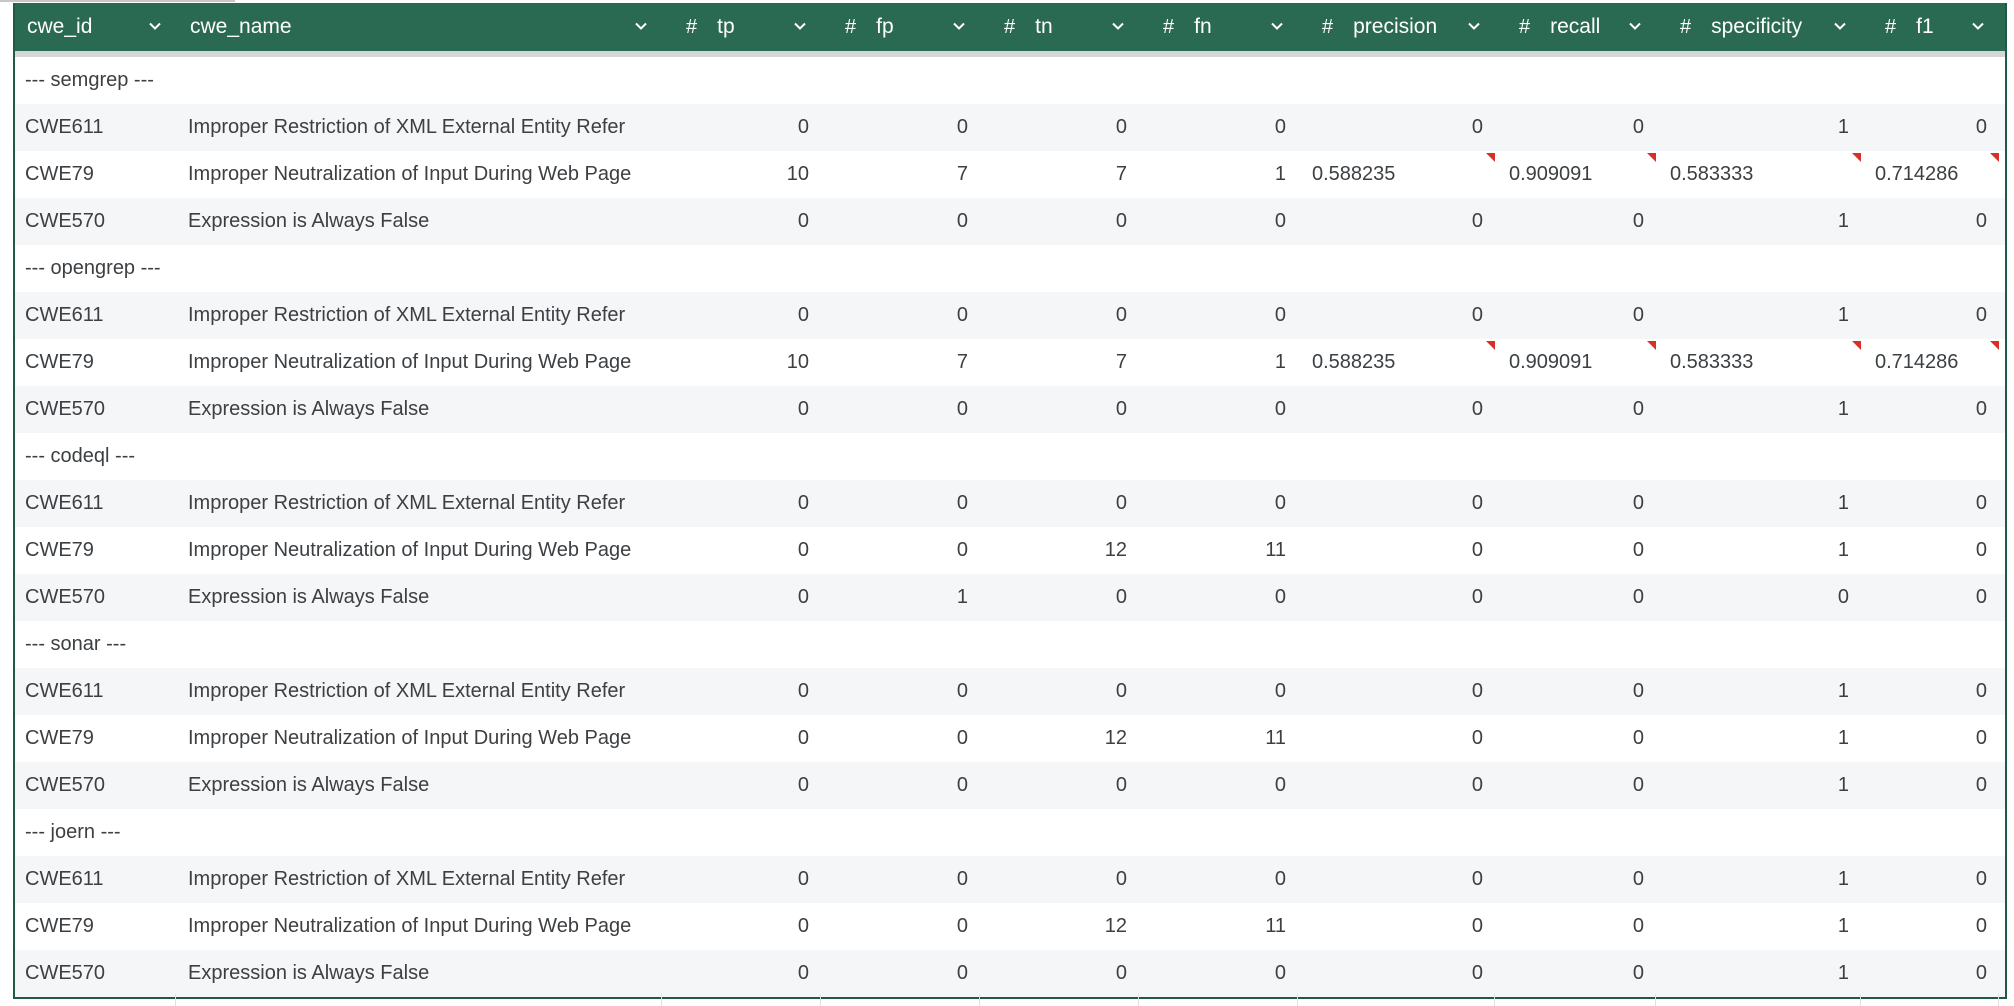 The height and width of the screenshot is (1006, 2014). I want to click on column-header-tn: # tn, so click(1061, 27).